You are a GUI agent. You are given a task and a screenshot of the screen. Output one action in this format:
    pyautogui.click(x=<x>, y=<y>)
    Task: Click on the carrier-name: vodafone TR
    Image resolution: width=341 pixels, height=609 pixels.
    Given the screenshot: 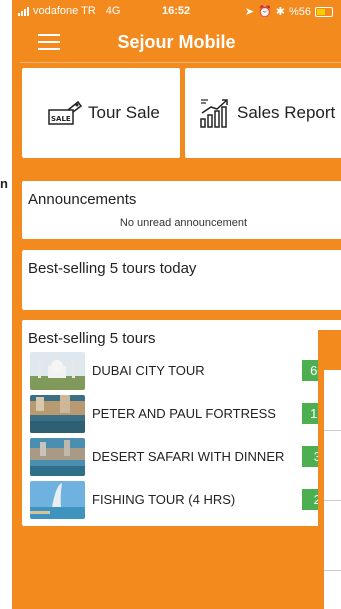 What is the action you would take?
    pyautogui.click(x=64, y=11)
    